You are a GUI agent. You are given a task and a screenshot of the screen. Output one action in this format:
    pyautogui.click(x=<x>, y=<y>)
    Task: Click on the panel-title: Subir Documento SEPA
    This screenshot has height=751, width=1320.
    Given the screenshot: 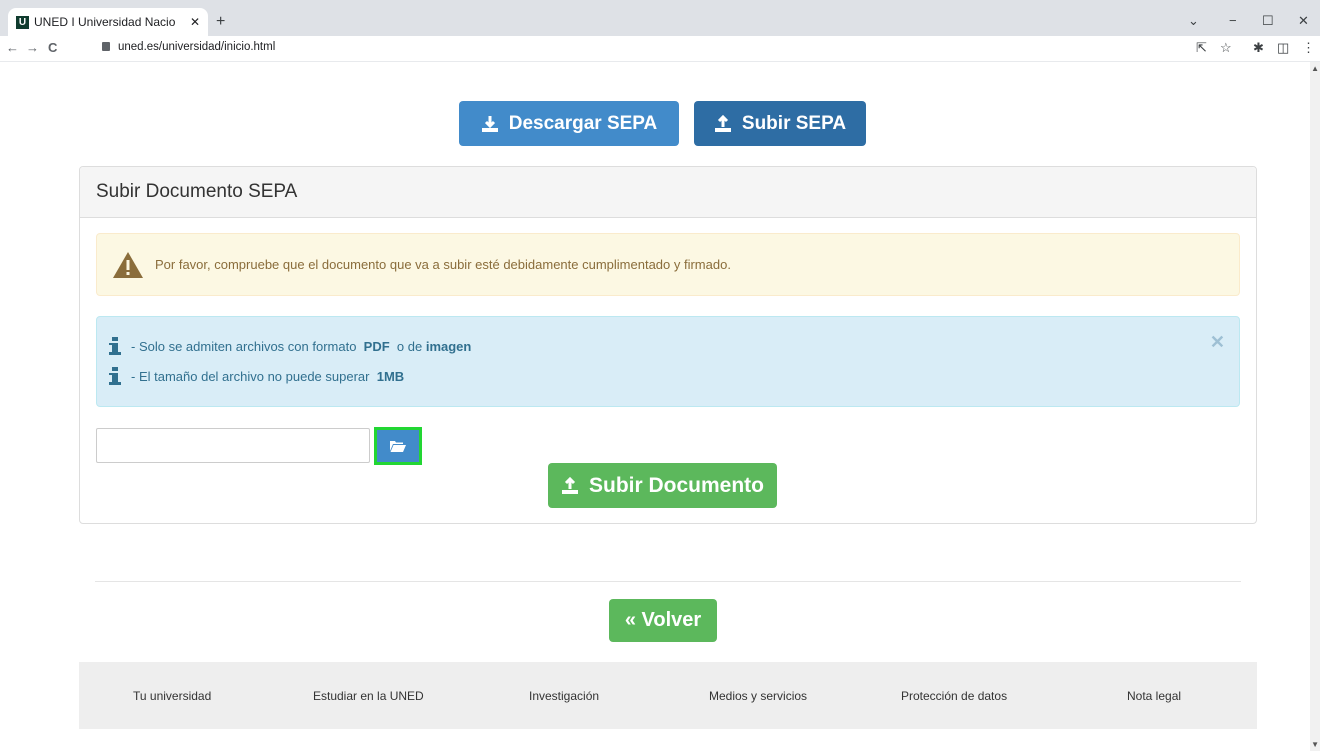 What is the action you would take?
    pyautogui.click(x=668, y=192)
    